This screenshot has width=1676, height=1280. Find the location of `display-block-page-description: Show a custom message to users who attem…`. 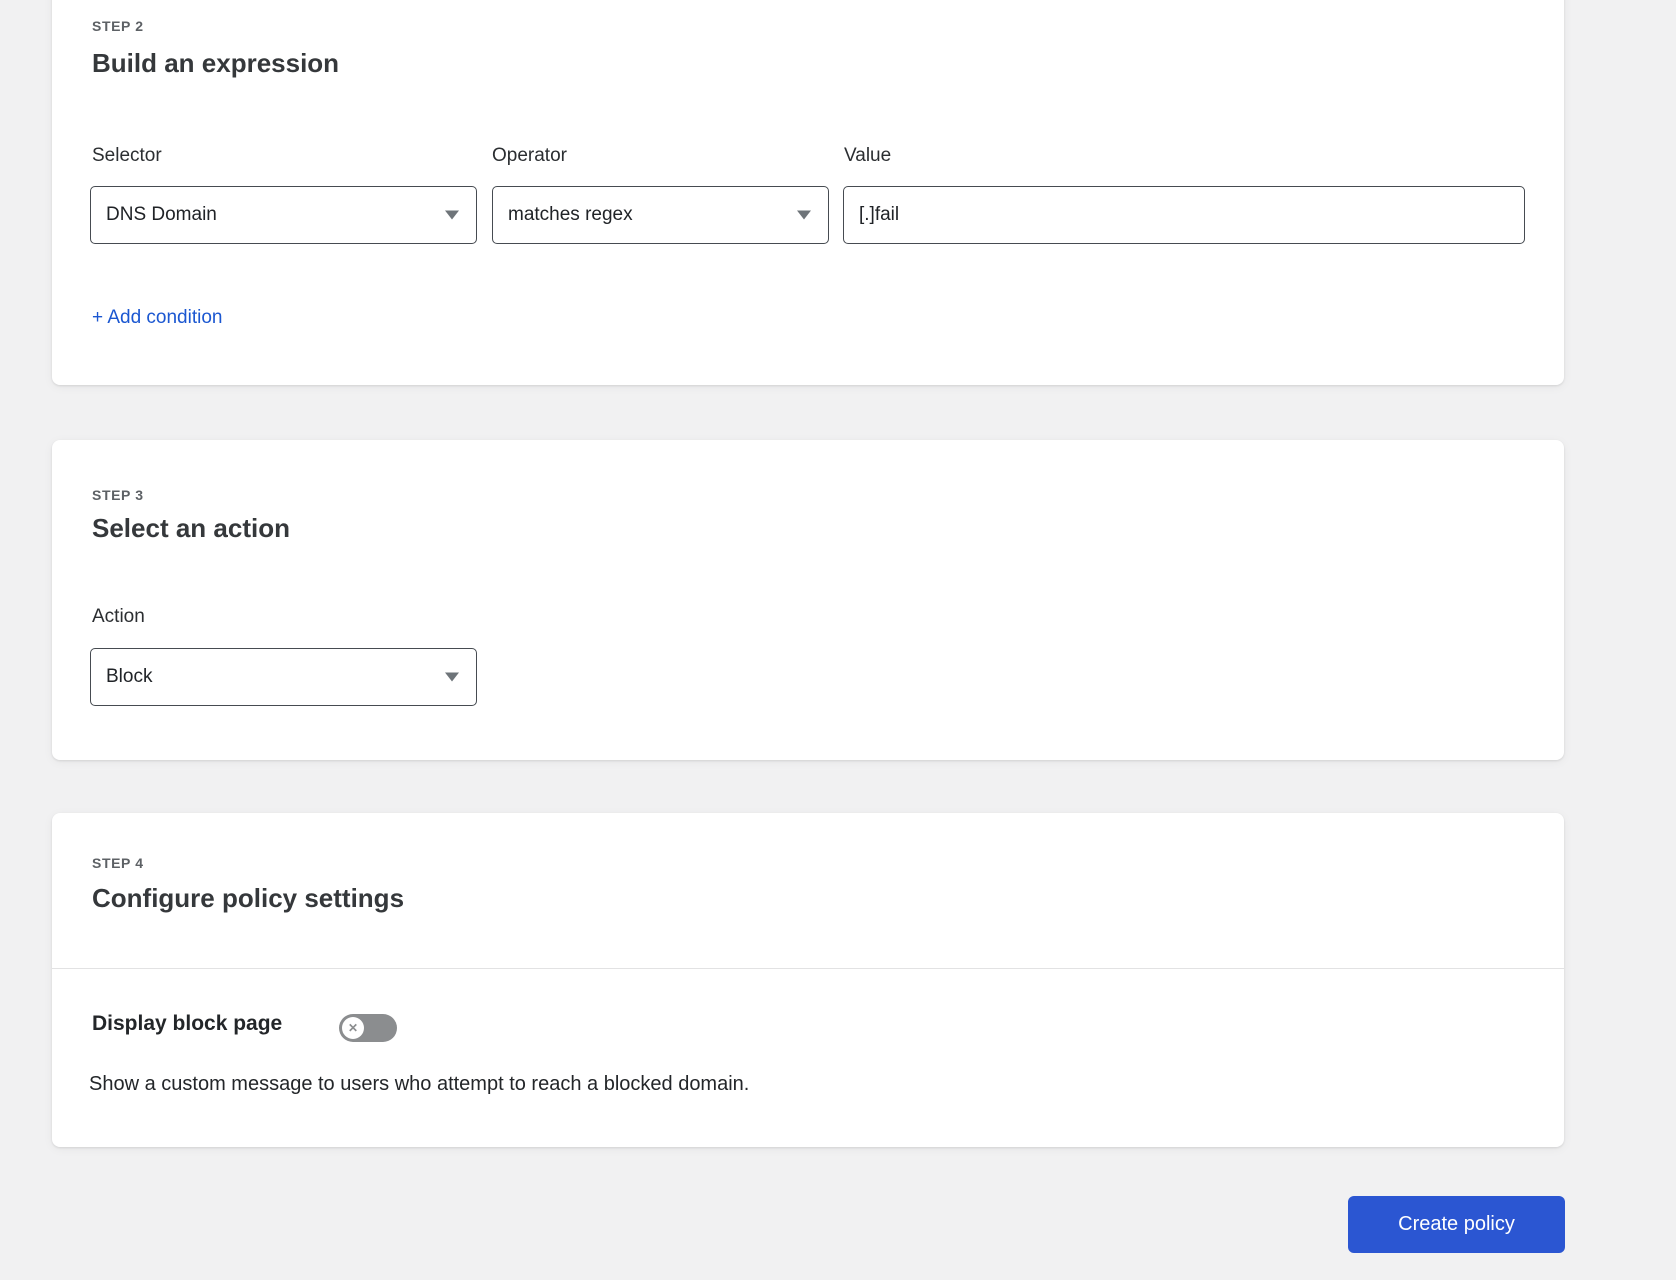

display-block-page-description: Show a custom message to users who attem… is located at coordinates (419, 1084).